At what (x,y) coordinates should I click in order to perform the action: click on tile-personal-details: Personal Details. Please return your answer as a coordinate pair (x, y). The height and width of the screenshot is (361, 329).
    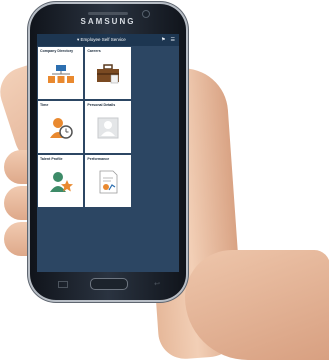
    Looking at the image, I should click on (108, 127).